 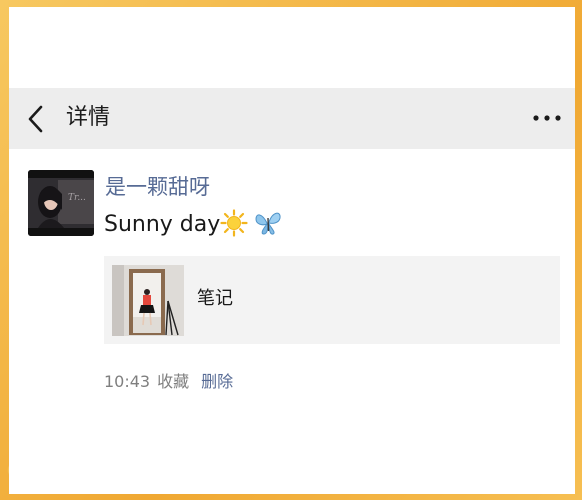 I want to click on post-text: Sunny day, so click(x=193, y=224).